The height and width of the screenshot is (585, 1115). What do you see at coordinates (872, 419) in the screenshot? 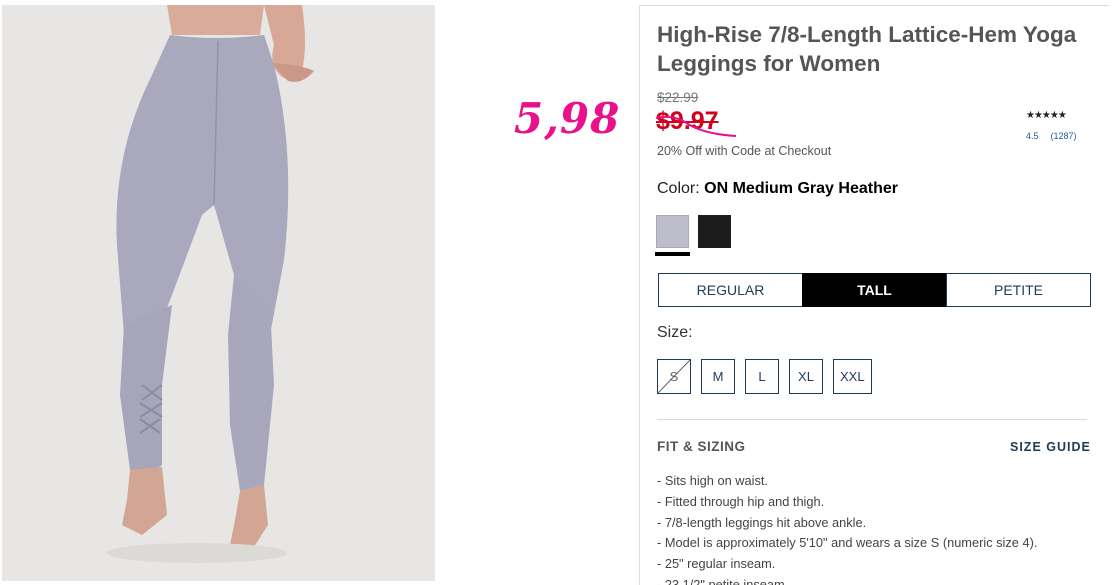
I see `section-divider` at bounding box center [872, 419].